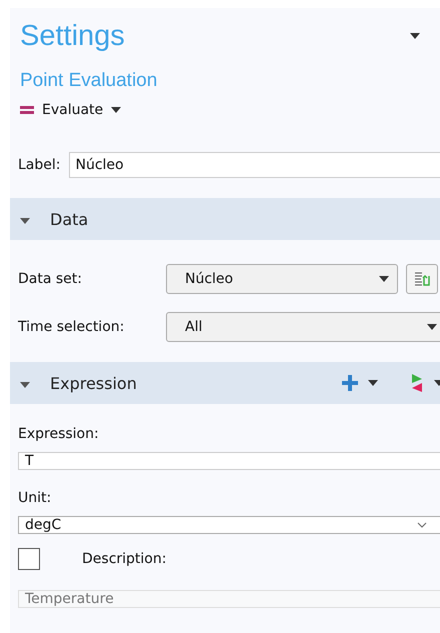 The width and height of the screenshot is (440, 633). Describe the element at coordinates (225, 383) in the screenshot. I see `section-header: Expression` at that location.